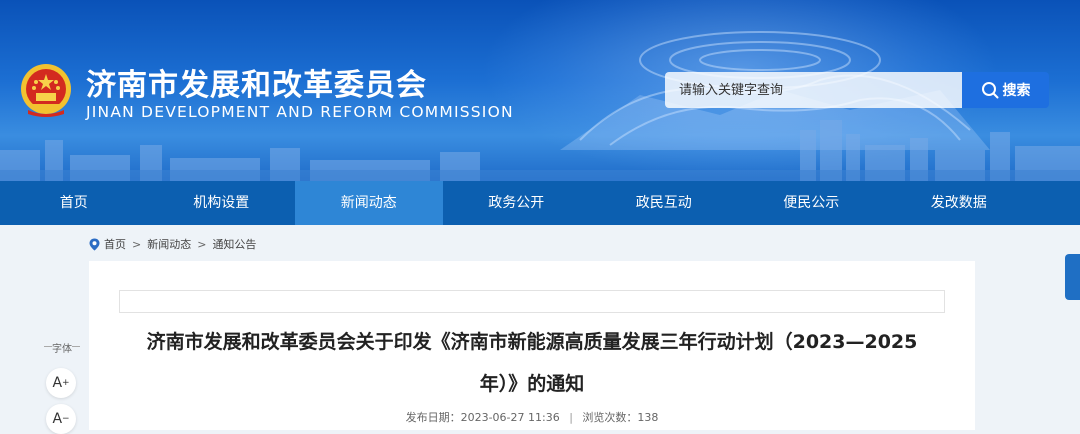 Image resolution: width=1080 pixels, height=434 pixels. Describe the element at coordinates (517, 203) in the screenshot. I see `nav-item-government-affairs: 政务公开` at that location.